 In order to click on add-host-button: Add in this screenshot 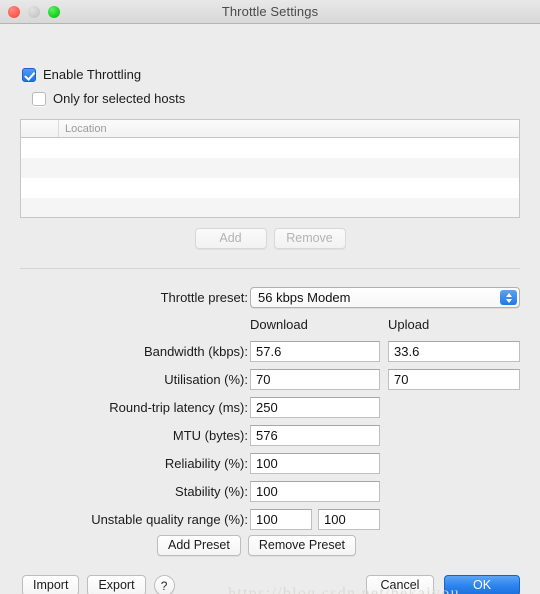, I will do `click(230, 238)`.